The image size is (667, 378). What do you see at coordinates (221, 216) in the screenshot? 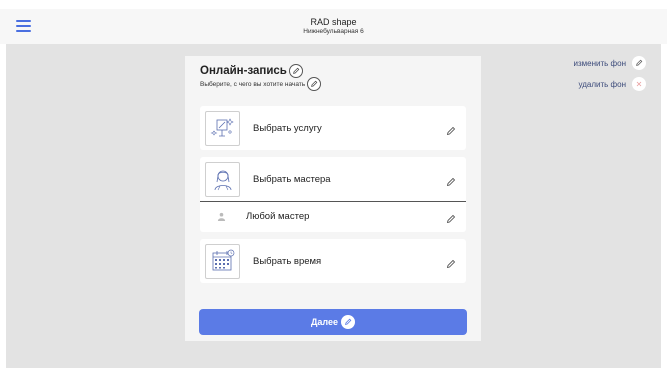
I see `person-icon` at bounding box center [221, 216].